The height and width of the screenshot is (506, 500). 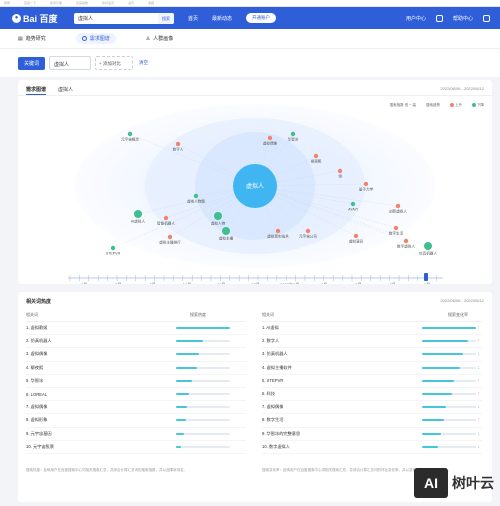 What do you see at coordinates (136, 447) in the screenshot?
I see `table-row: 10. 元宇宙股票` at bounding box center [136, 447].